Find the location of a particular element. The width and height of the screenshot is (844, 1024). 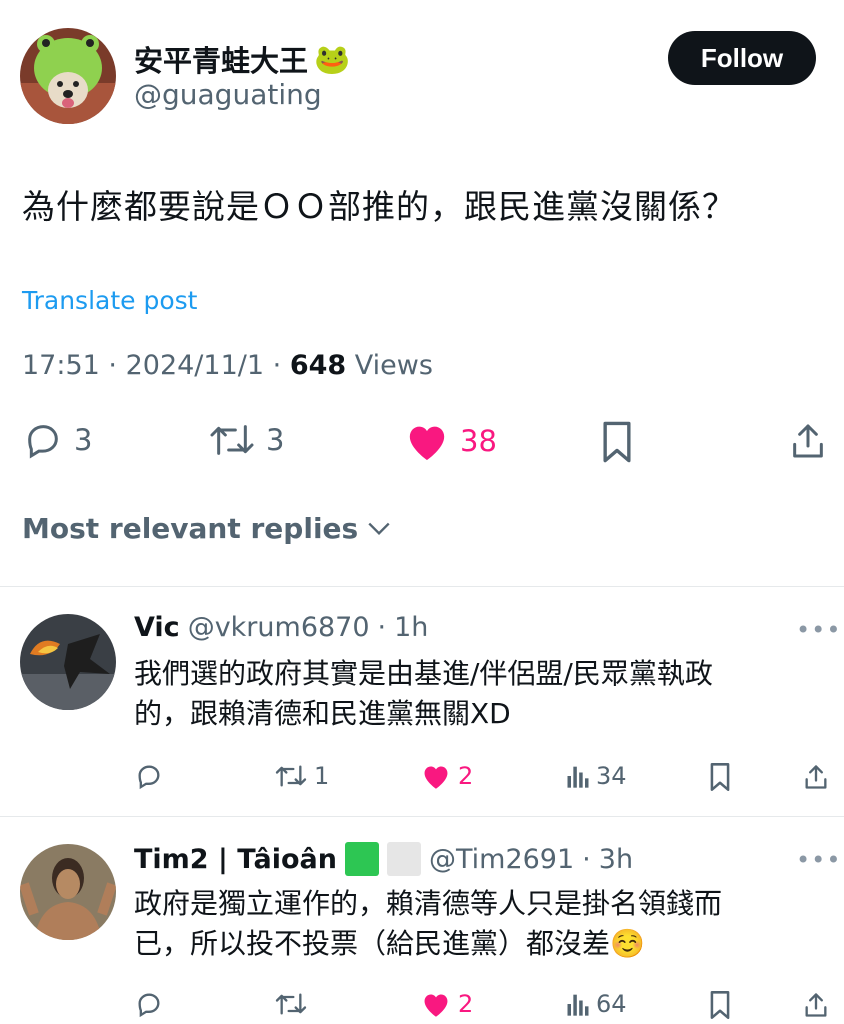

reply-handle: @vkrum6870 is located at coordinates (279, 627).